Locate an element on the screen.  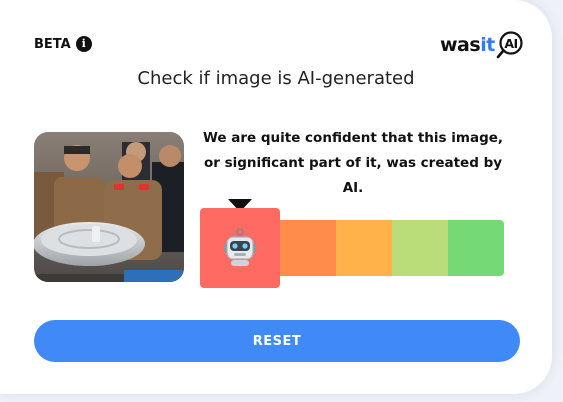
magnifier-logo-icon: AI is located at coordinates (509, 45).